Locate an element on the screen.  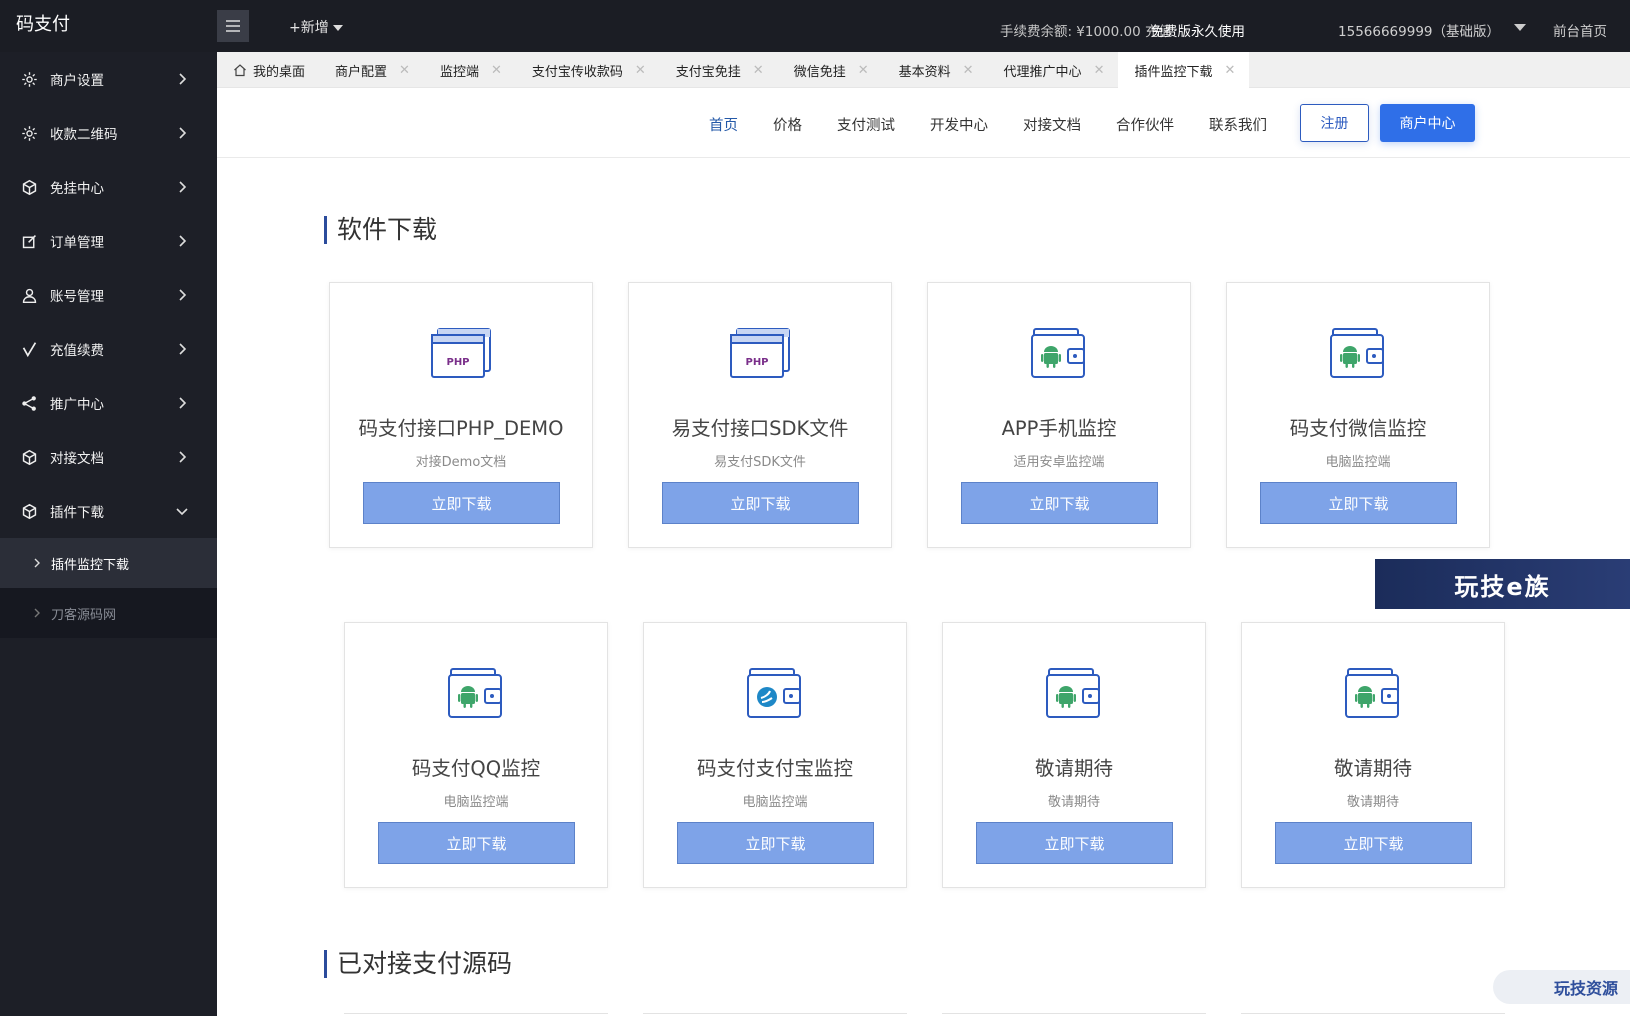
tab-basic-info: 基本资料 ✕ is located at coordinates (935, 70).